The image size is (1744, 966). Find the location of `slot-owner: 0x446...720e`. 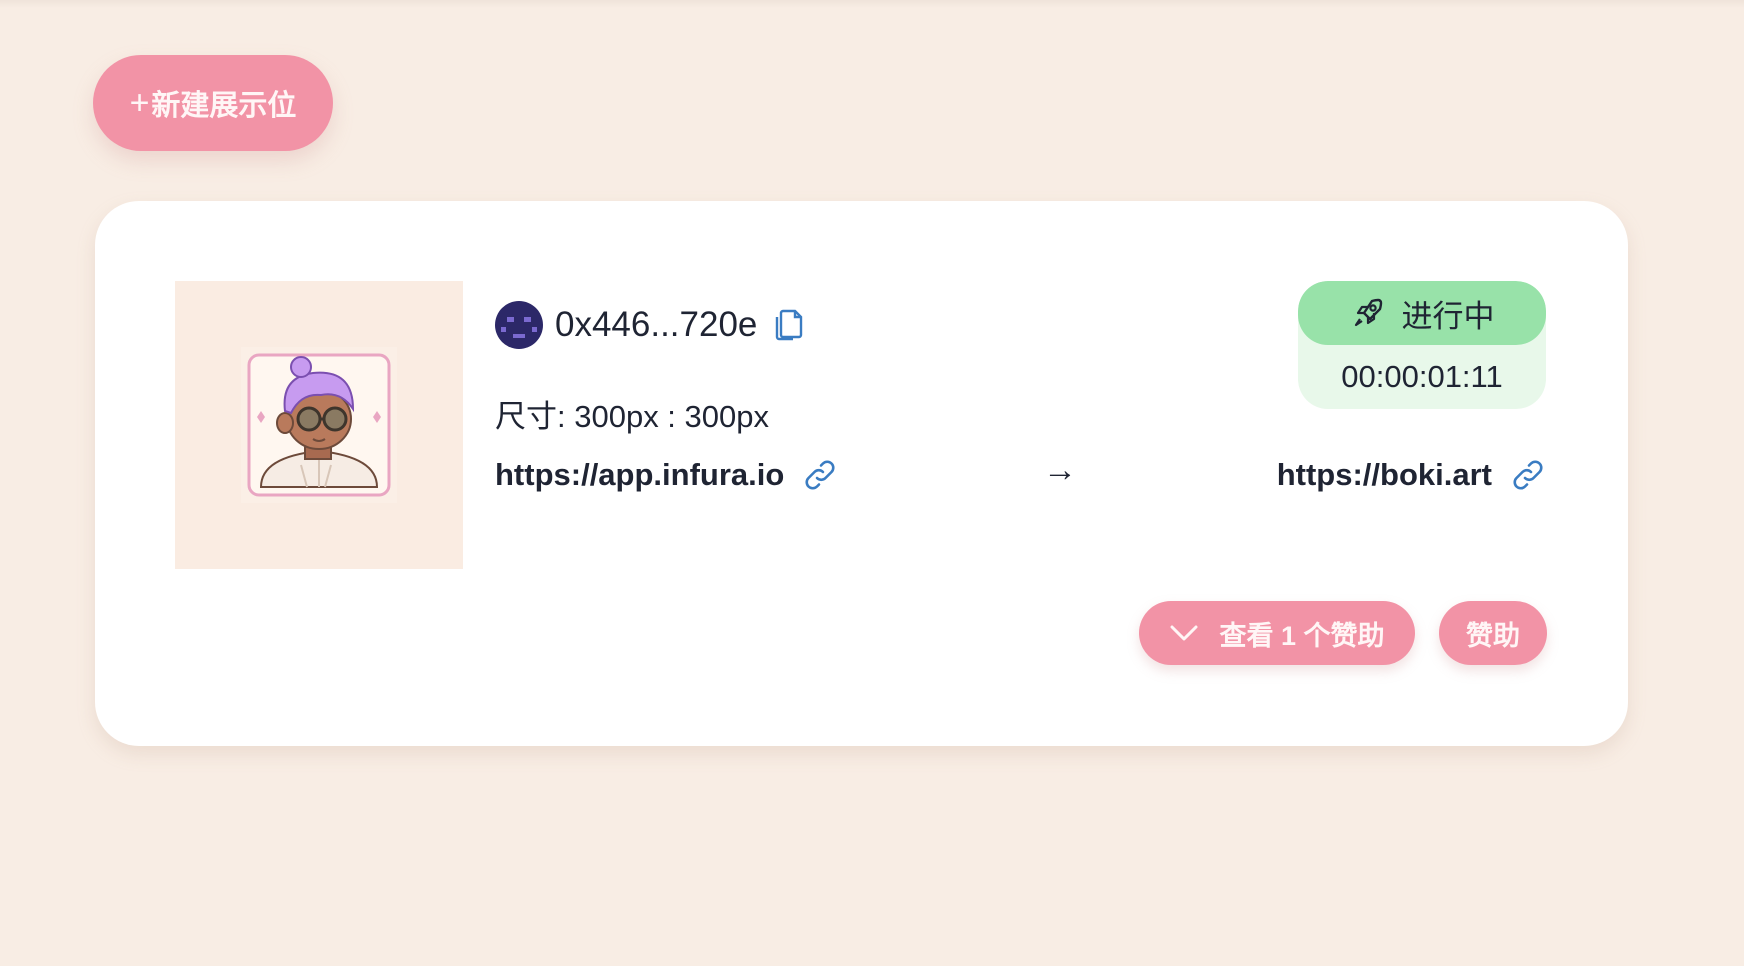

slot-owner: 0x446...720e is located at coordinates (650, 325).